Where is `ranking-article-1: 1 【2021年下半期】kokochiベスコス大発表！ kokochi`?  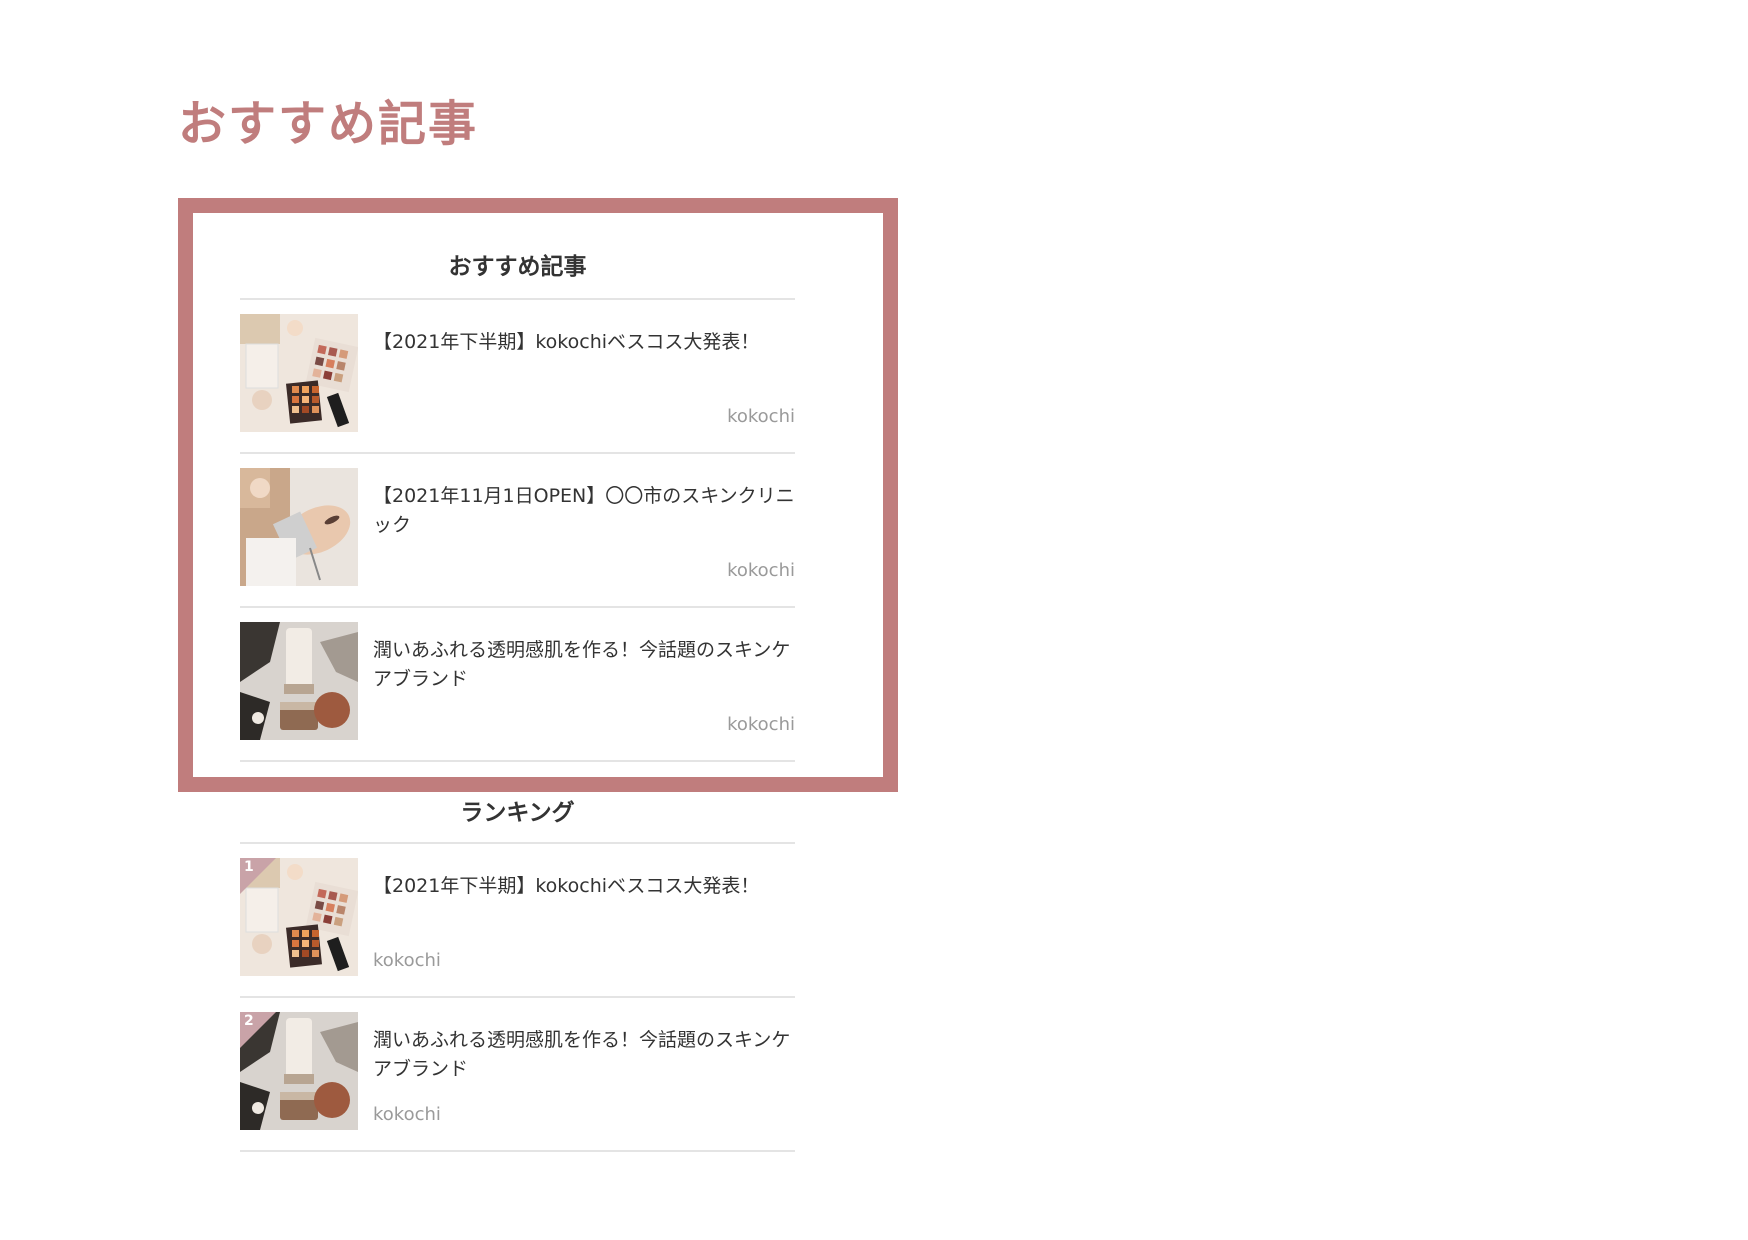
ranking-article-1: 1 【2021年下半期】kokochiベスコス大発表！ kokochi is located at coordinates (517, 928).